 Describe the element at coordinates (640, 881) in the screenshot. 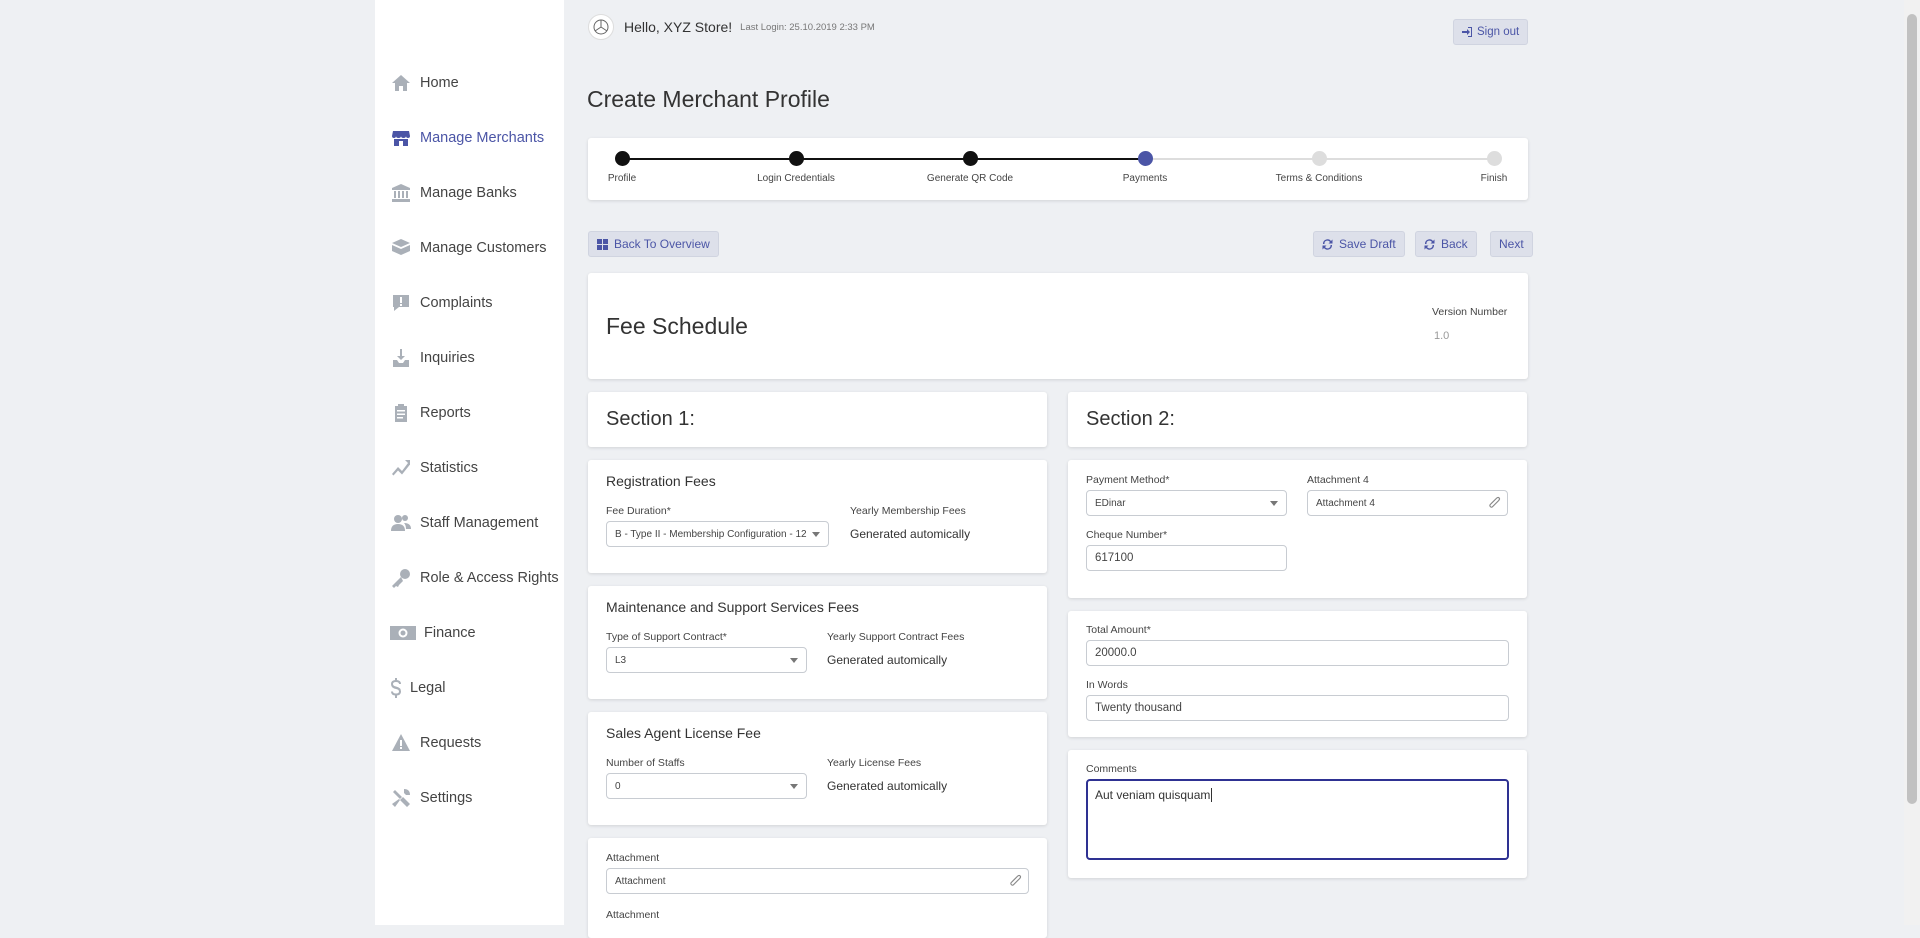

I see `attachment-placeholder: Attachment` at that location.